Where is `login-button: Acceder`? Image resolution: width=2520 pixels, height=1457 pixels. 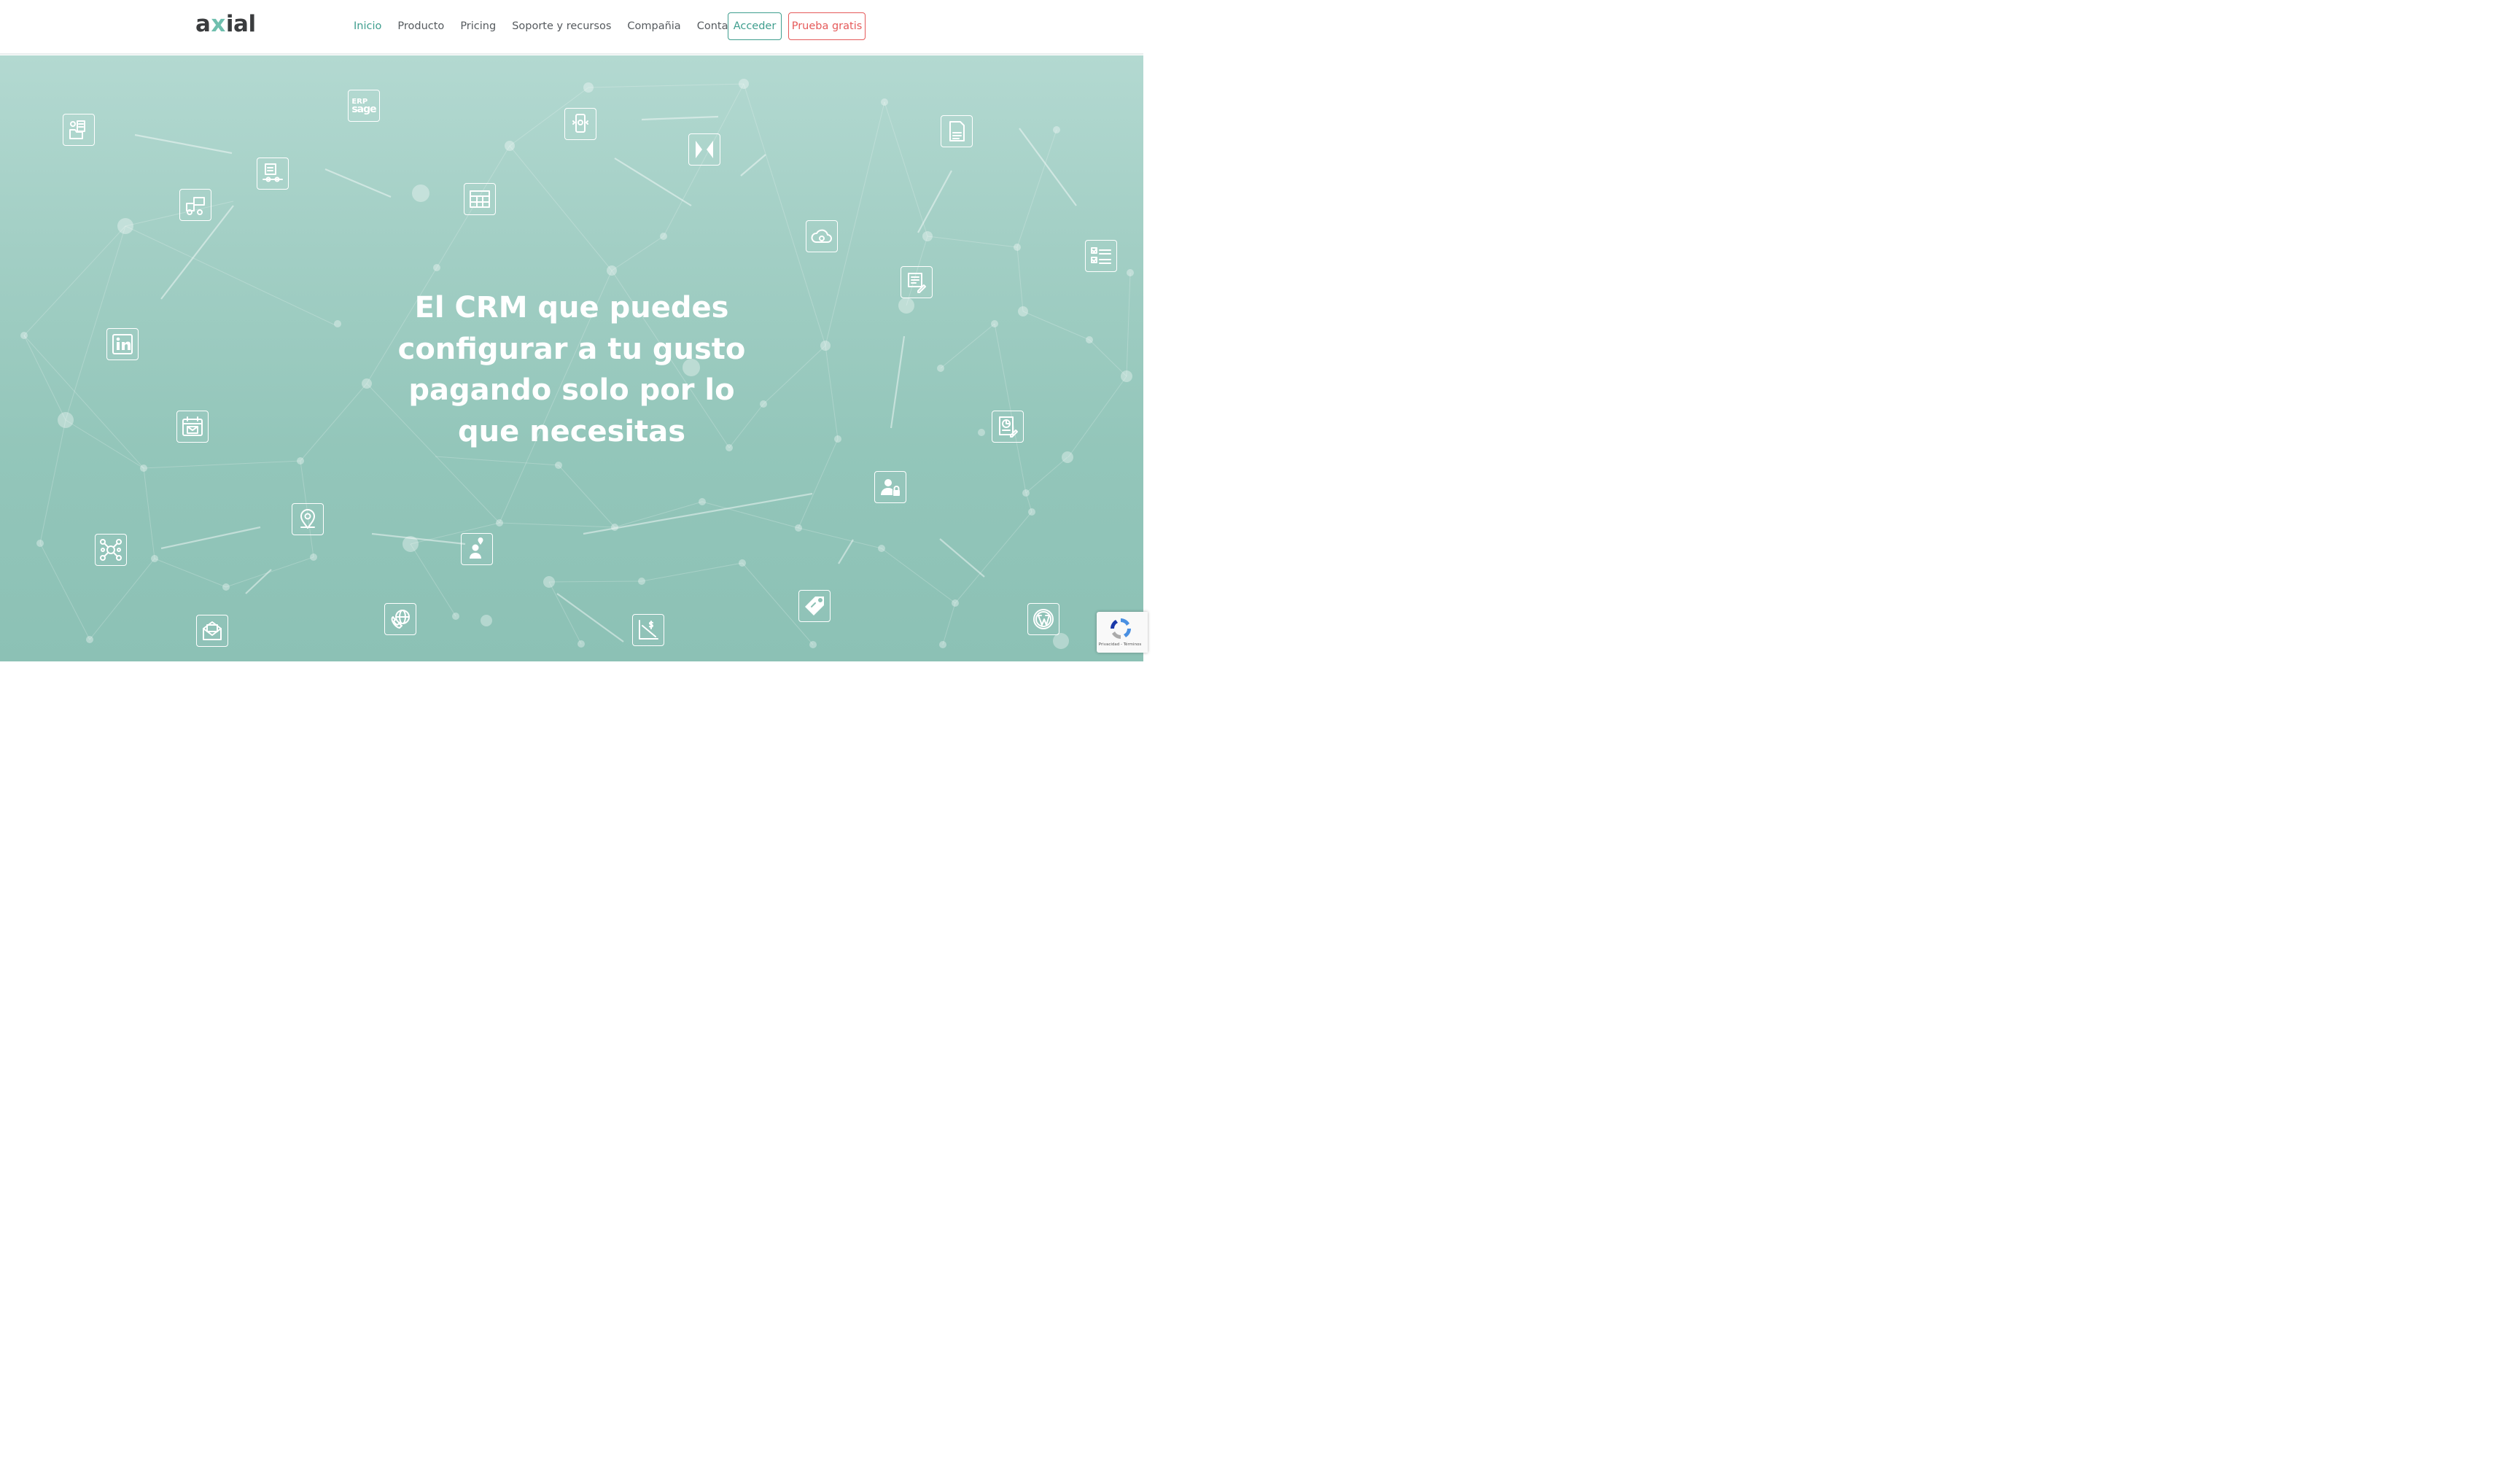
login-button: Acceder is located at coordinates (755, 26).